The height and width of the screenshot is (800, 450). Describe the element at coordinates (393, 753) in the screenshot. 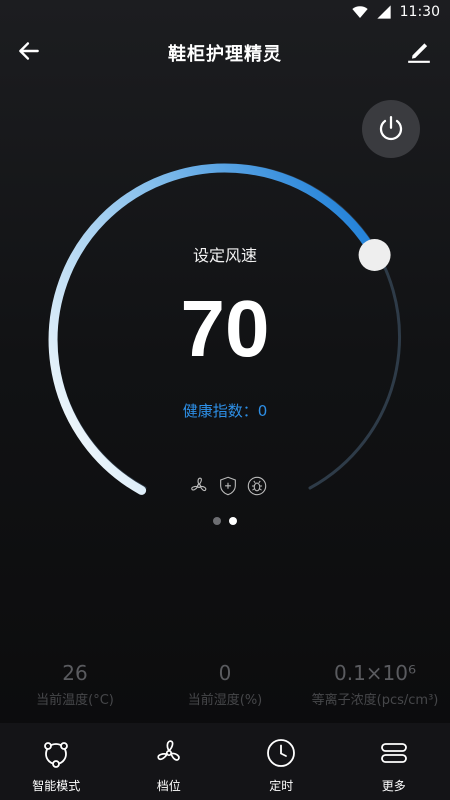

I see `menu-icon` at that location.